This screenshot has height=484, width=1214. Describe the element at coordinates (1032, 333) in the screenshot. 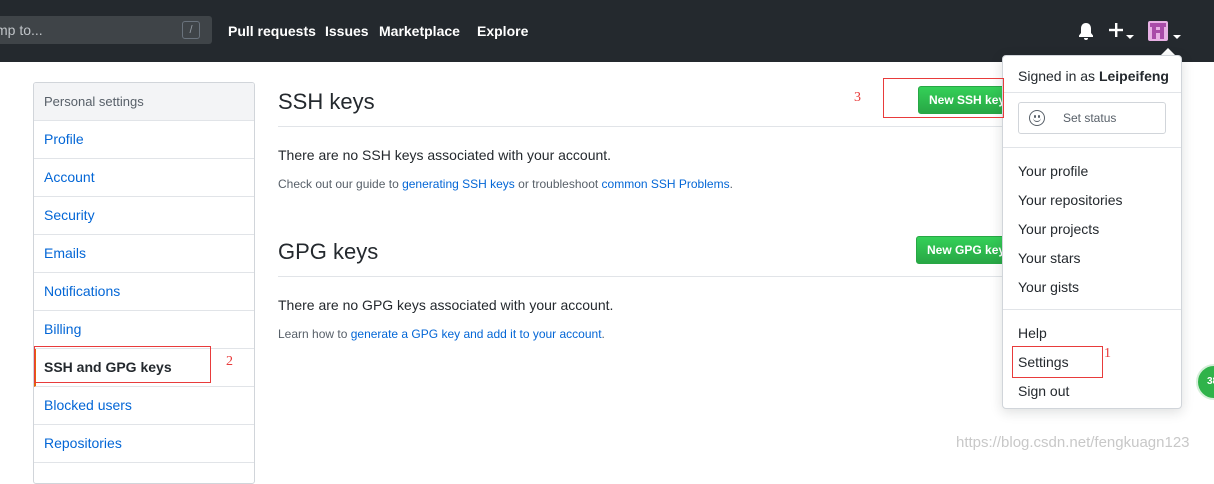

I see `menu-help: Help` at that location.